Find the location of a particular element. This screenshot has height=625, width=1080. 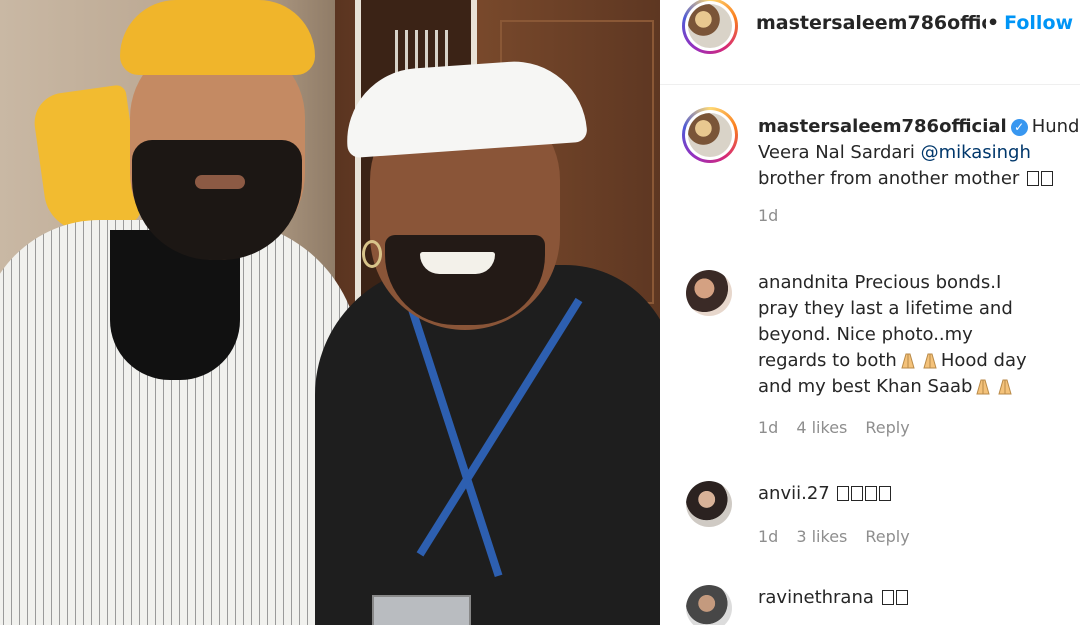

follow-label: Follow is located at coordinates (1039, 23).